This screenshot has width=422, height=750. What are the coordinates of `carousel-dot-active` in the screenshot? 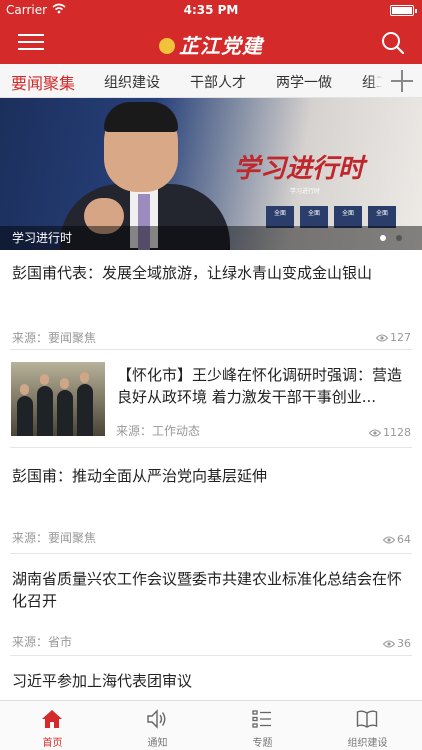 It's located at (383, 238).